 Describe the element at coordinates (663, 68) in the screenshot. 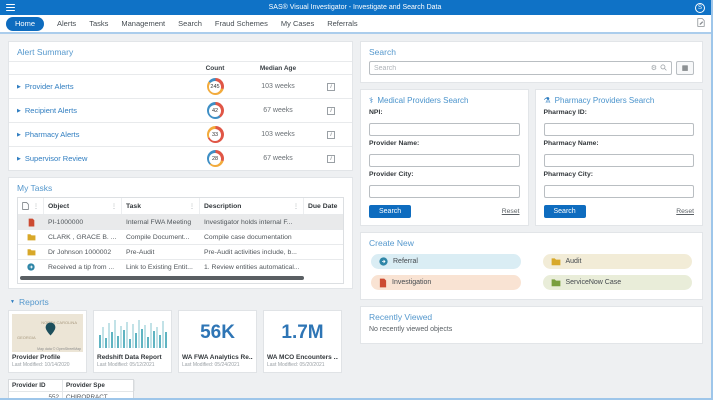

I see `search-magnifier-icon` at that location.